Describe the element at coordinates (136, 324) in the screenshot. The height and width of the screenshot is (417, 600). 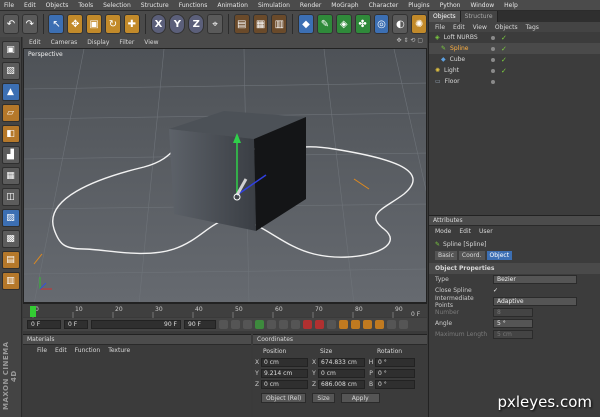
I see `range-end-field: 90 F` at that location.